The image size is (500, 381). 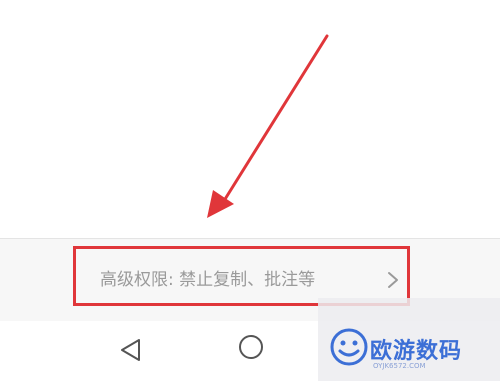 What do you see at coordinates (399, 366) in the screenshot?
I see `watermark-url: OYJK6572.COM` at bounding box center [399, 366].